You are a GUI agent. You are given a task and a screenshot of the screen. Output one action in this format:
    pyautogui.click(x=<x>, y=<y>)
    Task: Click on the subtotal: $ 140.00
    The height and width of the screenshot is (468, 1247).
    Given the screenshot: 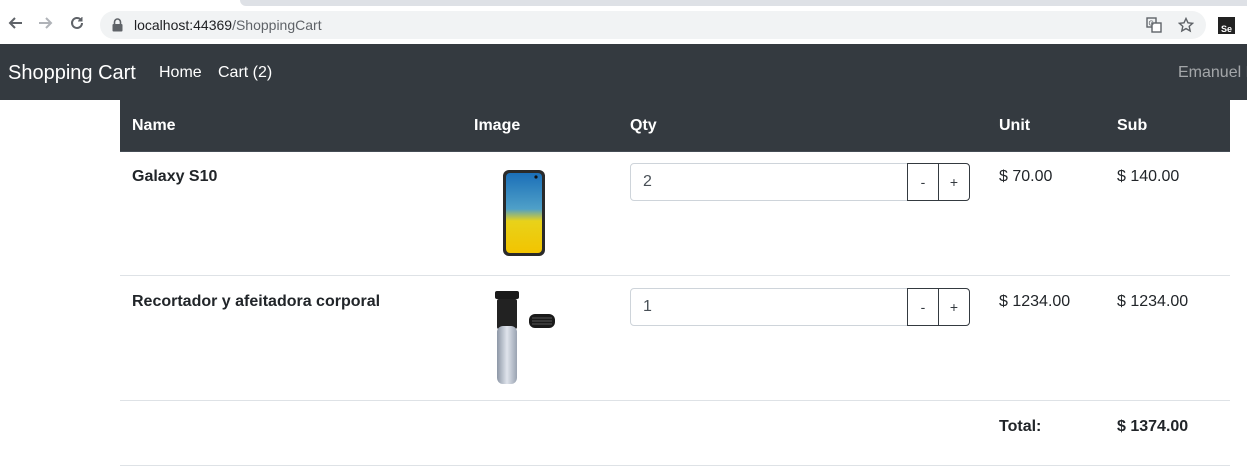 What is the action you would take?
    pyautogui.click(x=1148, y=176)
    